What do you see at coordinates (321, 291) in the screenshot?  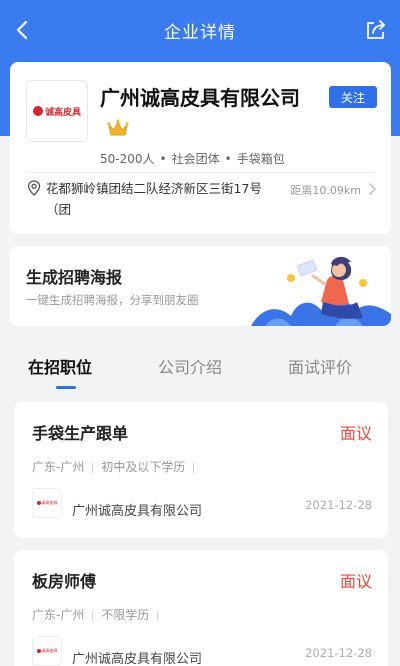 I see `poster-illustration` at bounding box center [321, 291].